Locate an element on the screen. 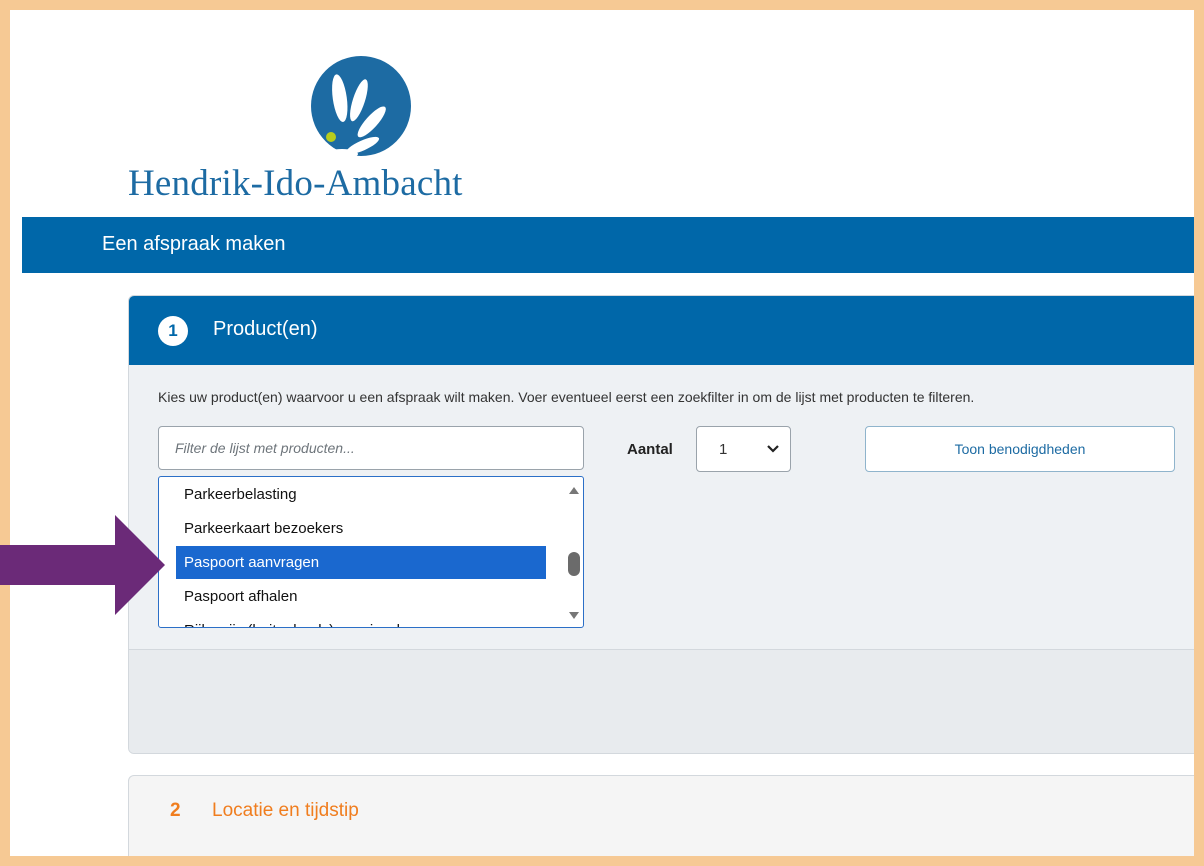 The height and width of the screenshot is (866, 1204). listbox-scrollbar-thumb is located at coordinates (574, 564).